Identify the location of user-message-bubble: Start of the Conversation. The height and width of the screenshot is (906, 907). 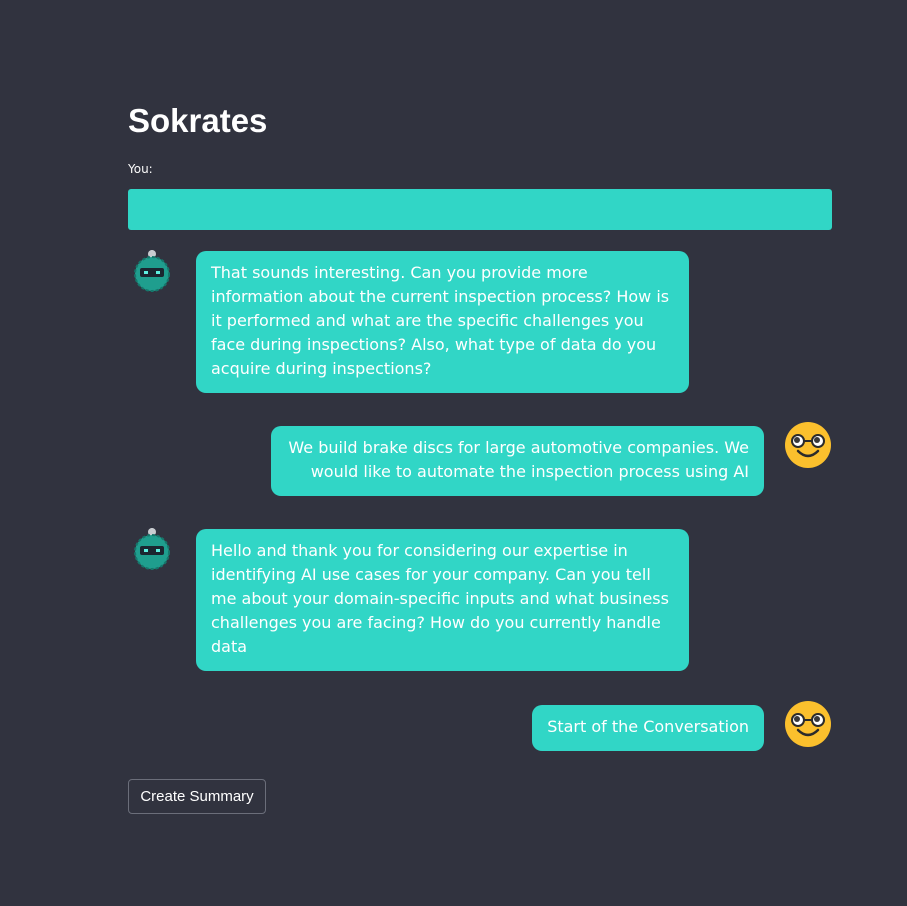
(648, 728).